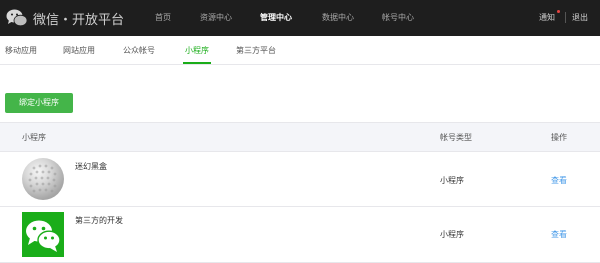 The height and width of the screenshot is (263, 600). I want to click on topnav-resource-center: 资源中心, so click(216, 17).